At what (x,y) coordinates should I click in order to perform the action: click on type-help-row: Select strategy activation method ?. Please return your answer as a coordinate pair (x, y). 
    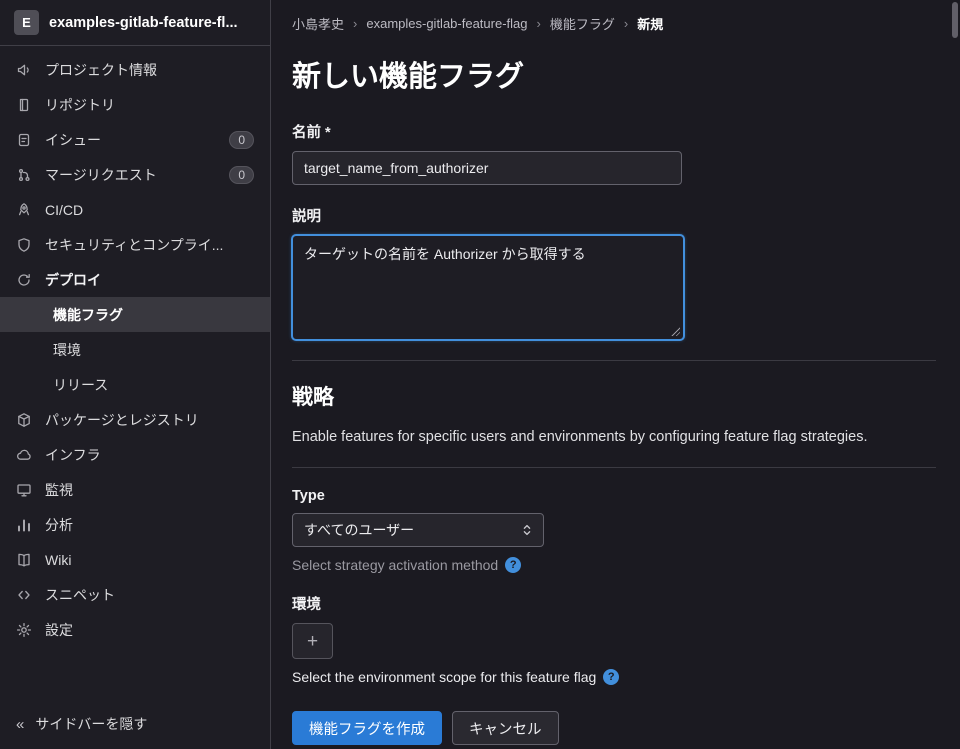
    Looking at the image, I should click on (614, 565).